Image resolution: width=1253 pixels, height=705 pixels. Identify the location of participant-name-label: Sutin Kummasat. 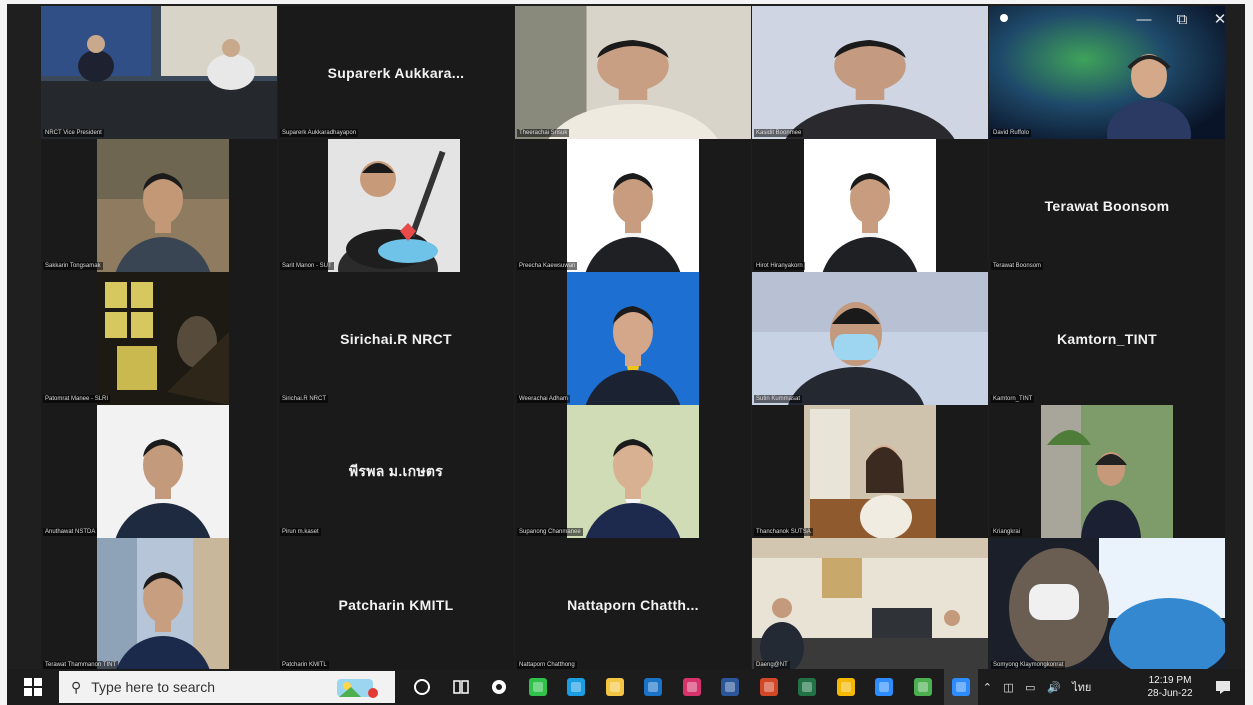
(778, 399).